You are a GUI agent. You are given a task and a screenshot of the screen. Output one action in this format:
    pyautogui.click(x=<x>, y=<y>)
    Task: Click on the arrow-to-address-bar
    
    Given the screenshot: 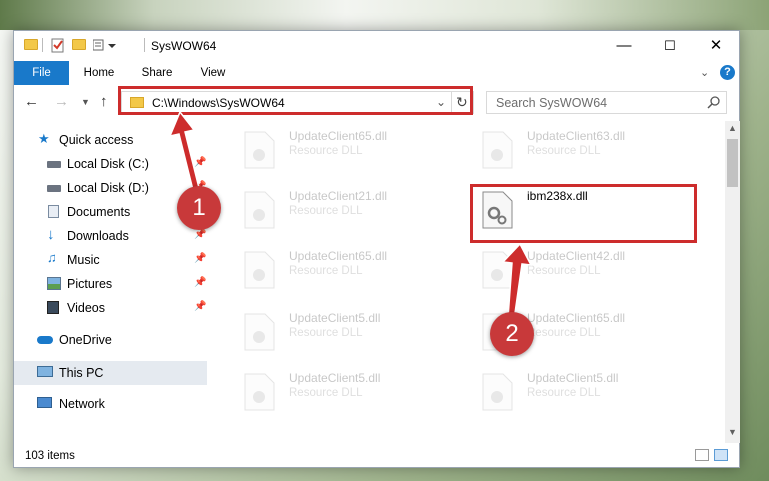 What is the action you would take?
    pyautogui.click(x=184, y=150)
    